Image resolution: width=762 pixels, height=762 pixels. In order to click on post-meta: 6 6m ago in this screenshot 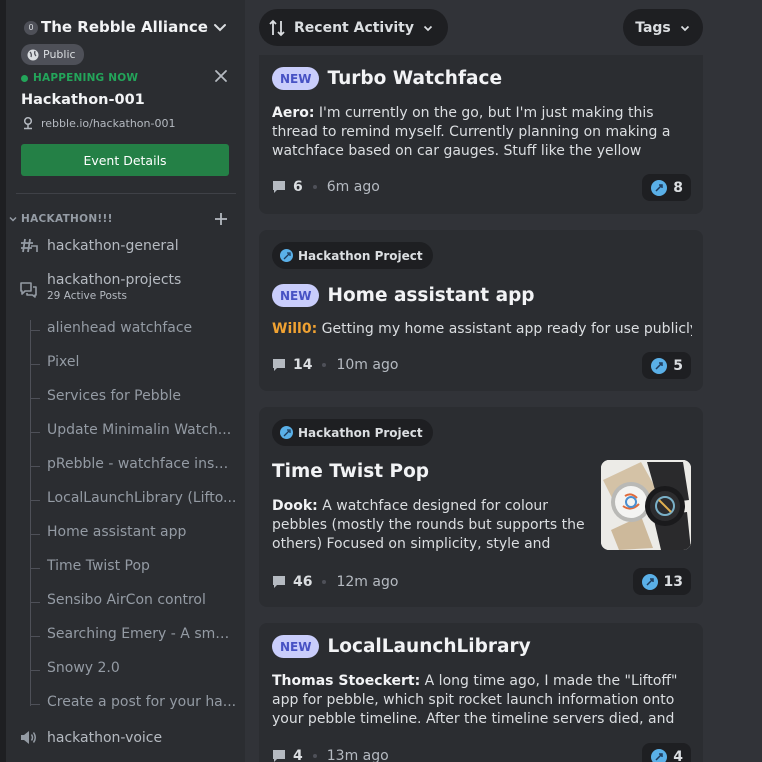, I will do `click(326, 187)`.